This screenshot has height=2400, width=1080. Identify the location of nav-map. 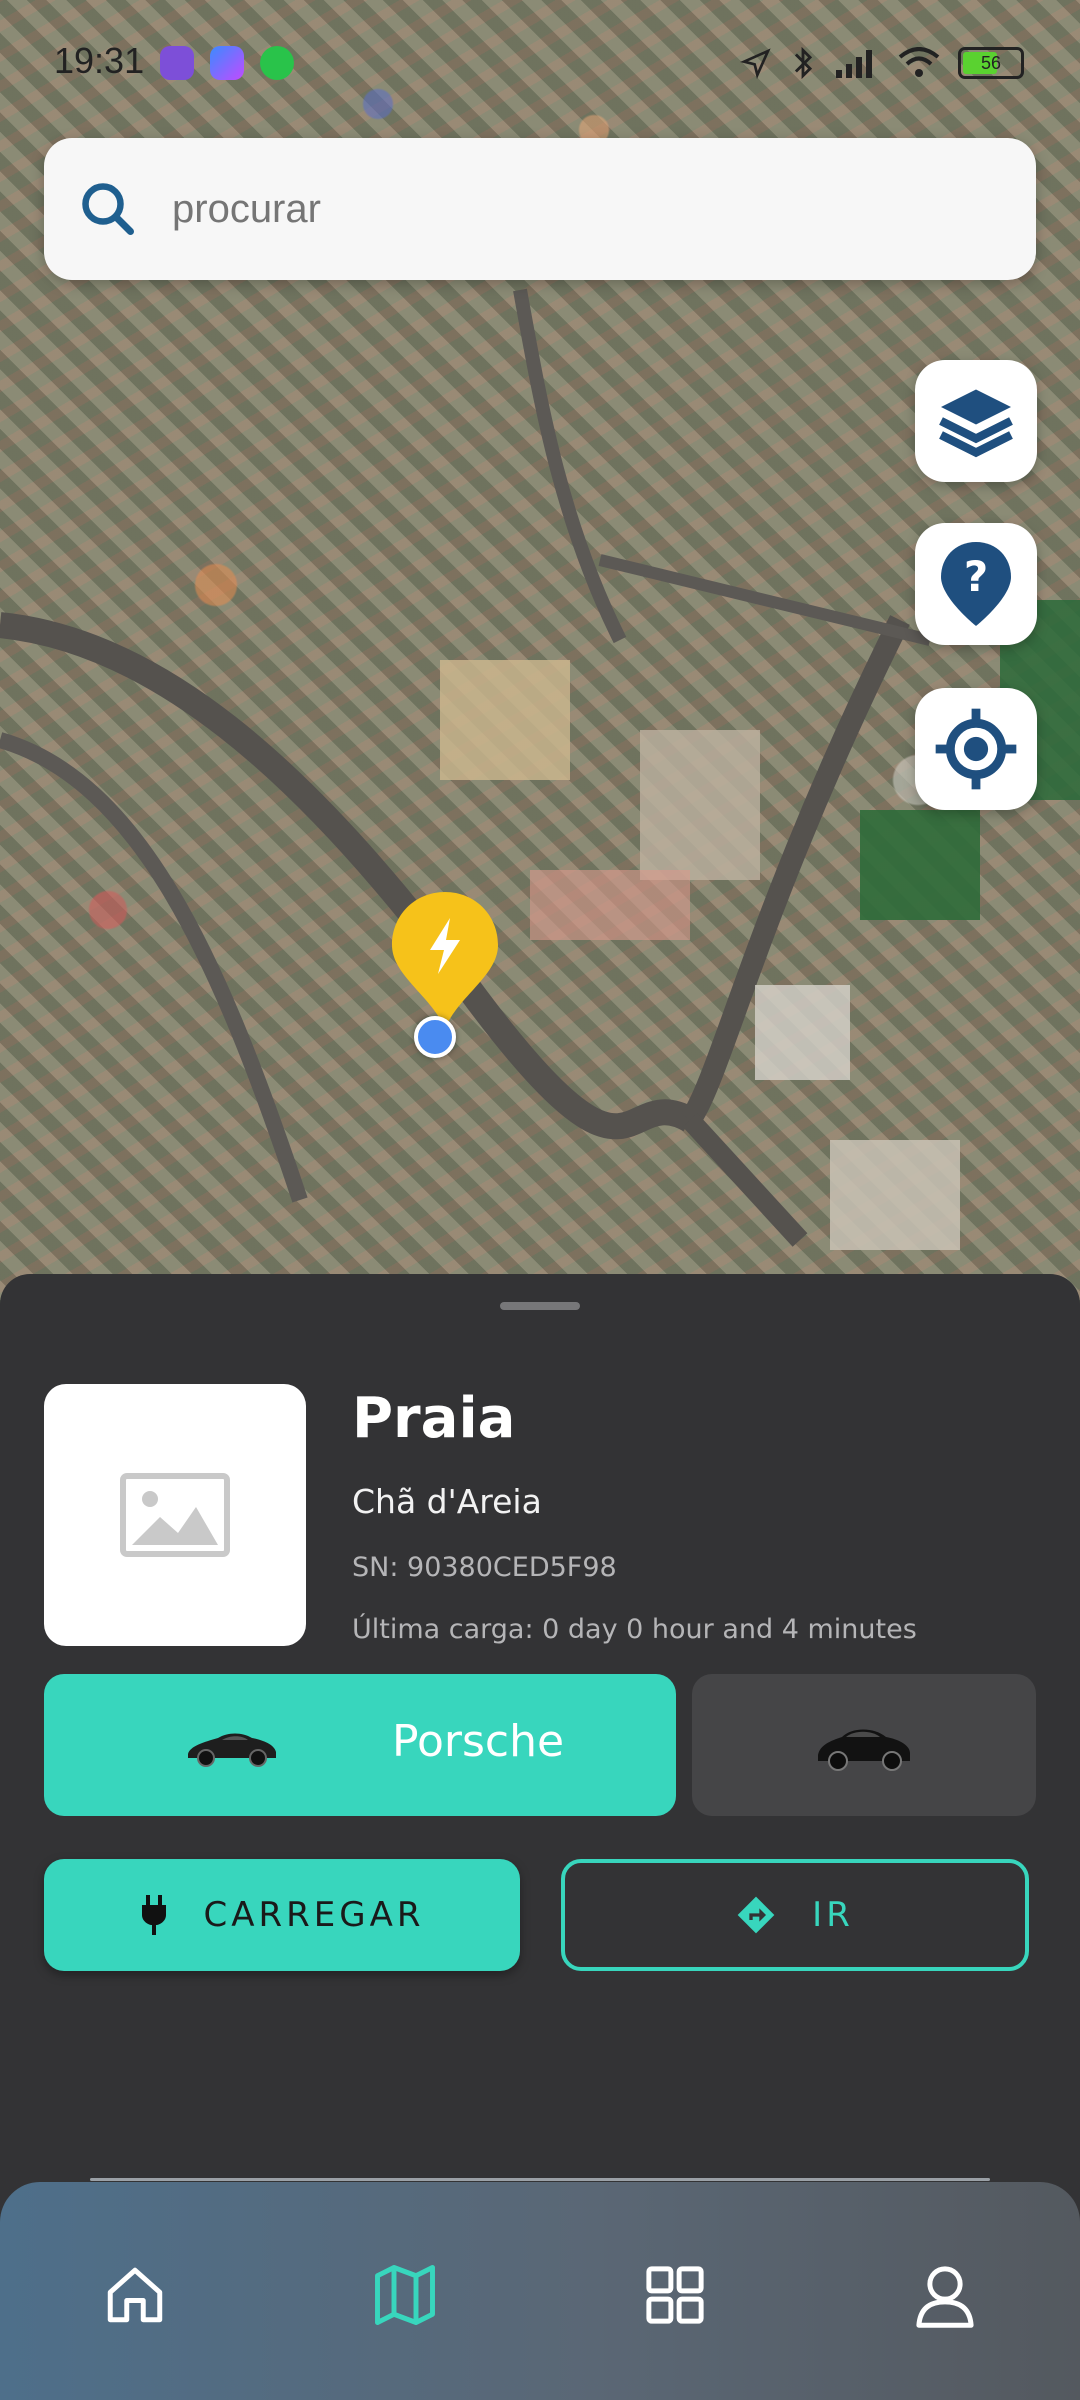
(405, 2295).